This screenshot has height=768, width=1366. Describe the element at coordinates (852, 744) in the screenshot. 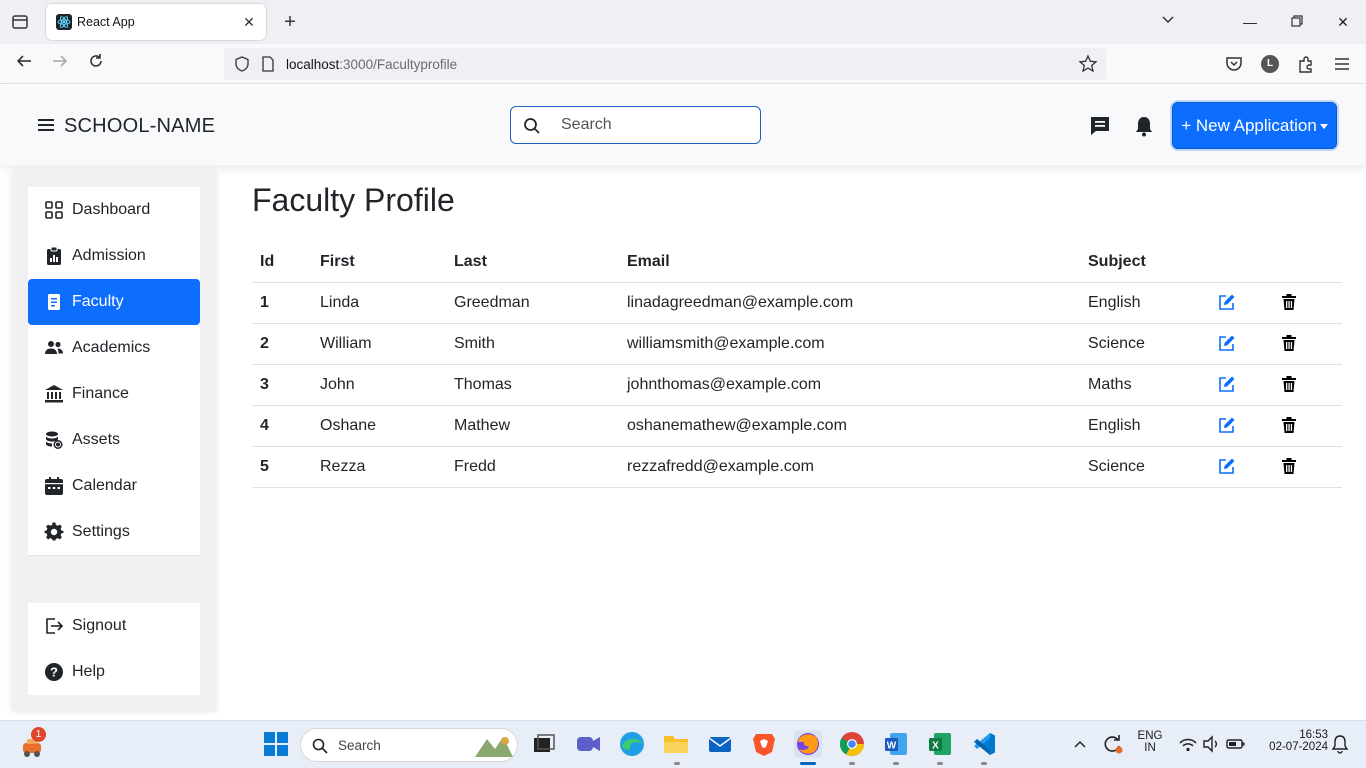

I see `chrome-icon` at that location.